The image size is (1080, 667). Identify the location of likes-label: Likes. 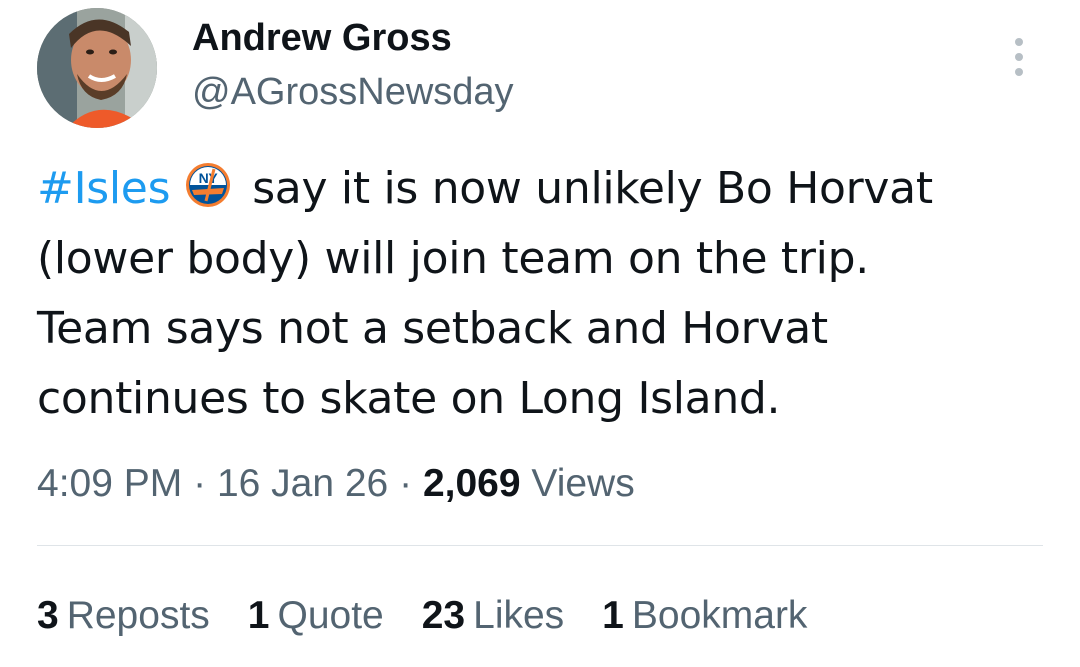
(519, 615).